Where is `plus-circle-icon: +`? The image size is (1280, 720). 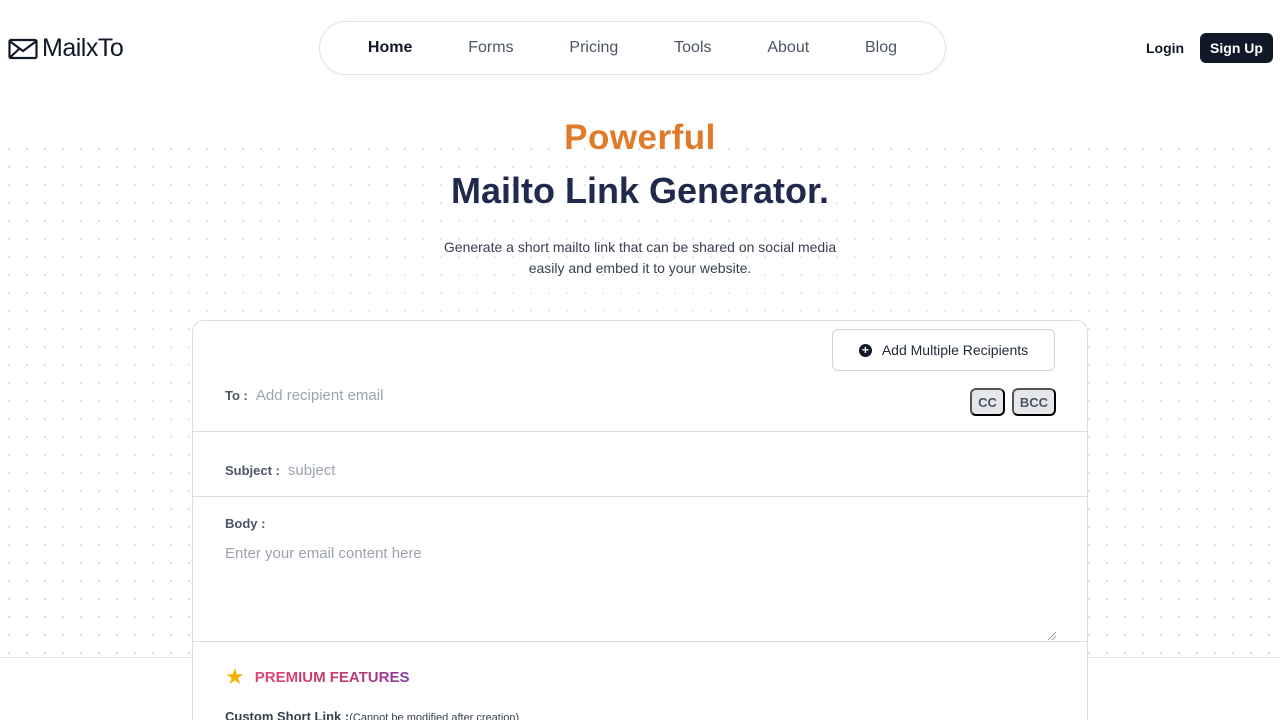 plus-circle-icon: + is located at coordinates (865, 350).